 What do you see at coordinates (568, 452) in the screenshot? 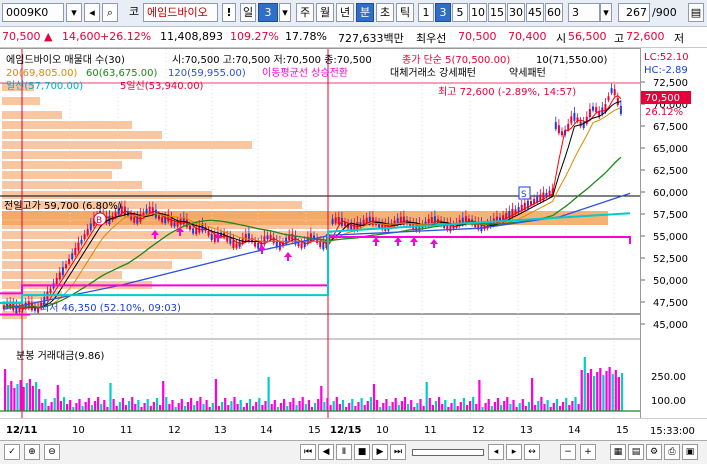
I see `minus-icon: −` at bounding box center [568, 452].